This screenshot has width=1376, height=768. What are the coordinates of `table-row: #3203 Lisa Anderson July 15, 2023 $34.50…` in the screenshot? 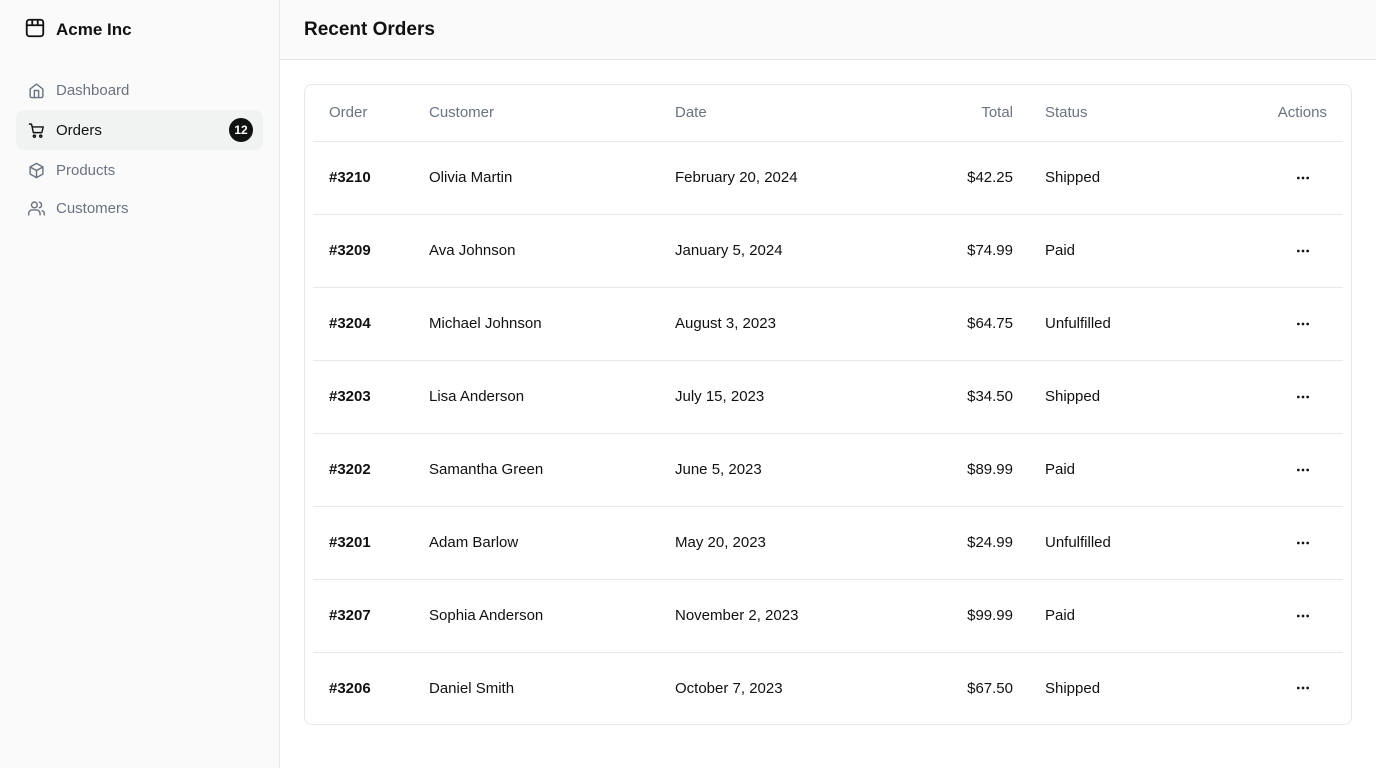 It's located at (828, 397).